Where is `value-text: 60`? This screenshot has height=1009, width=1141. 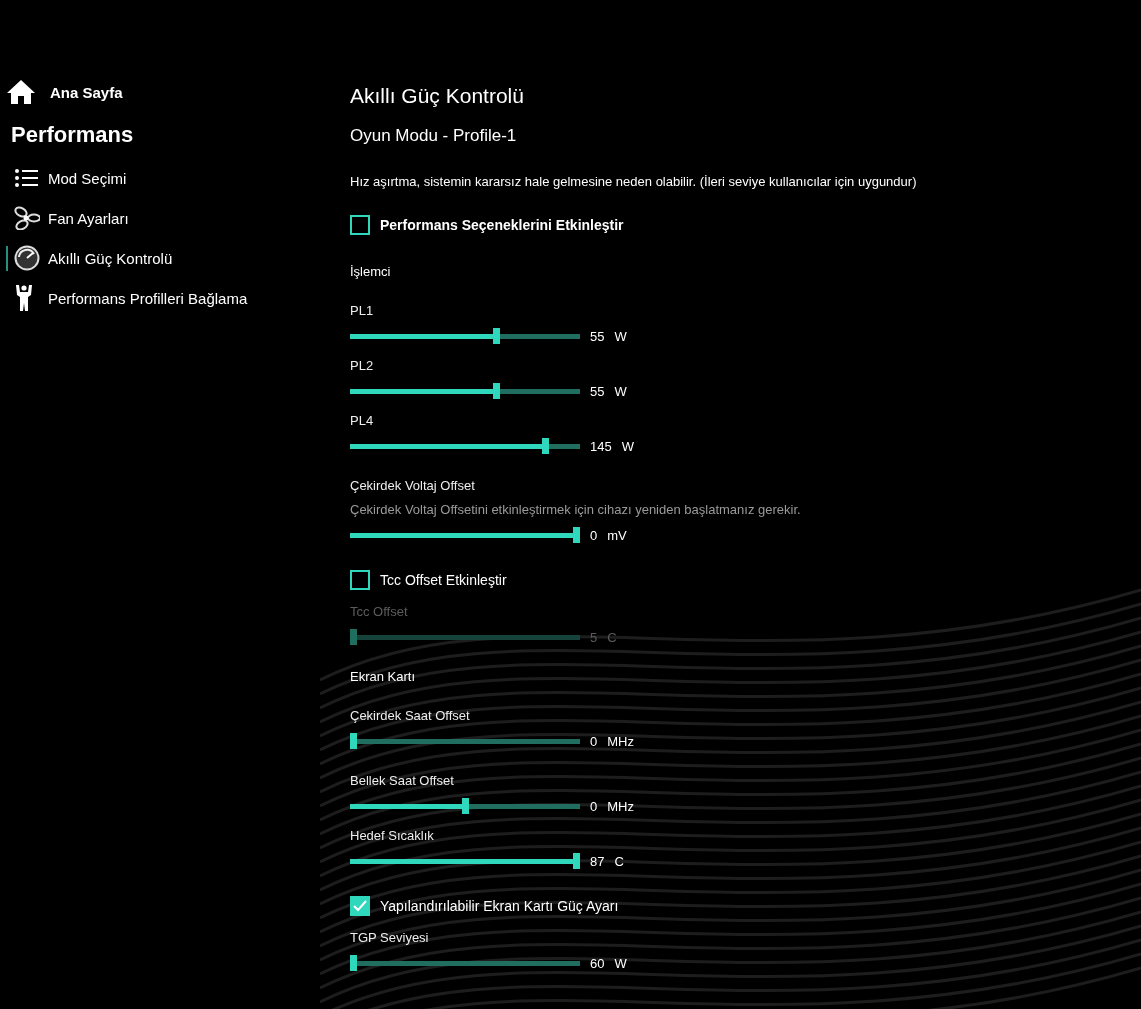 value-text: 60 is located at coordinates (597, 963).